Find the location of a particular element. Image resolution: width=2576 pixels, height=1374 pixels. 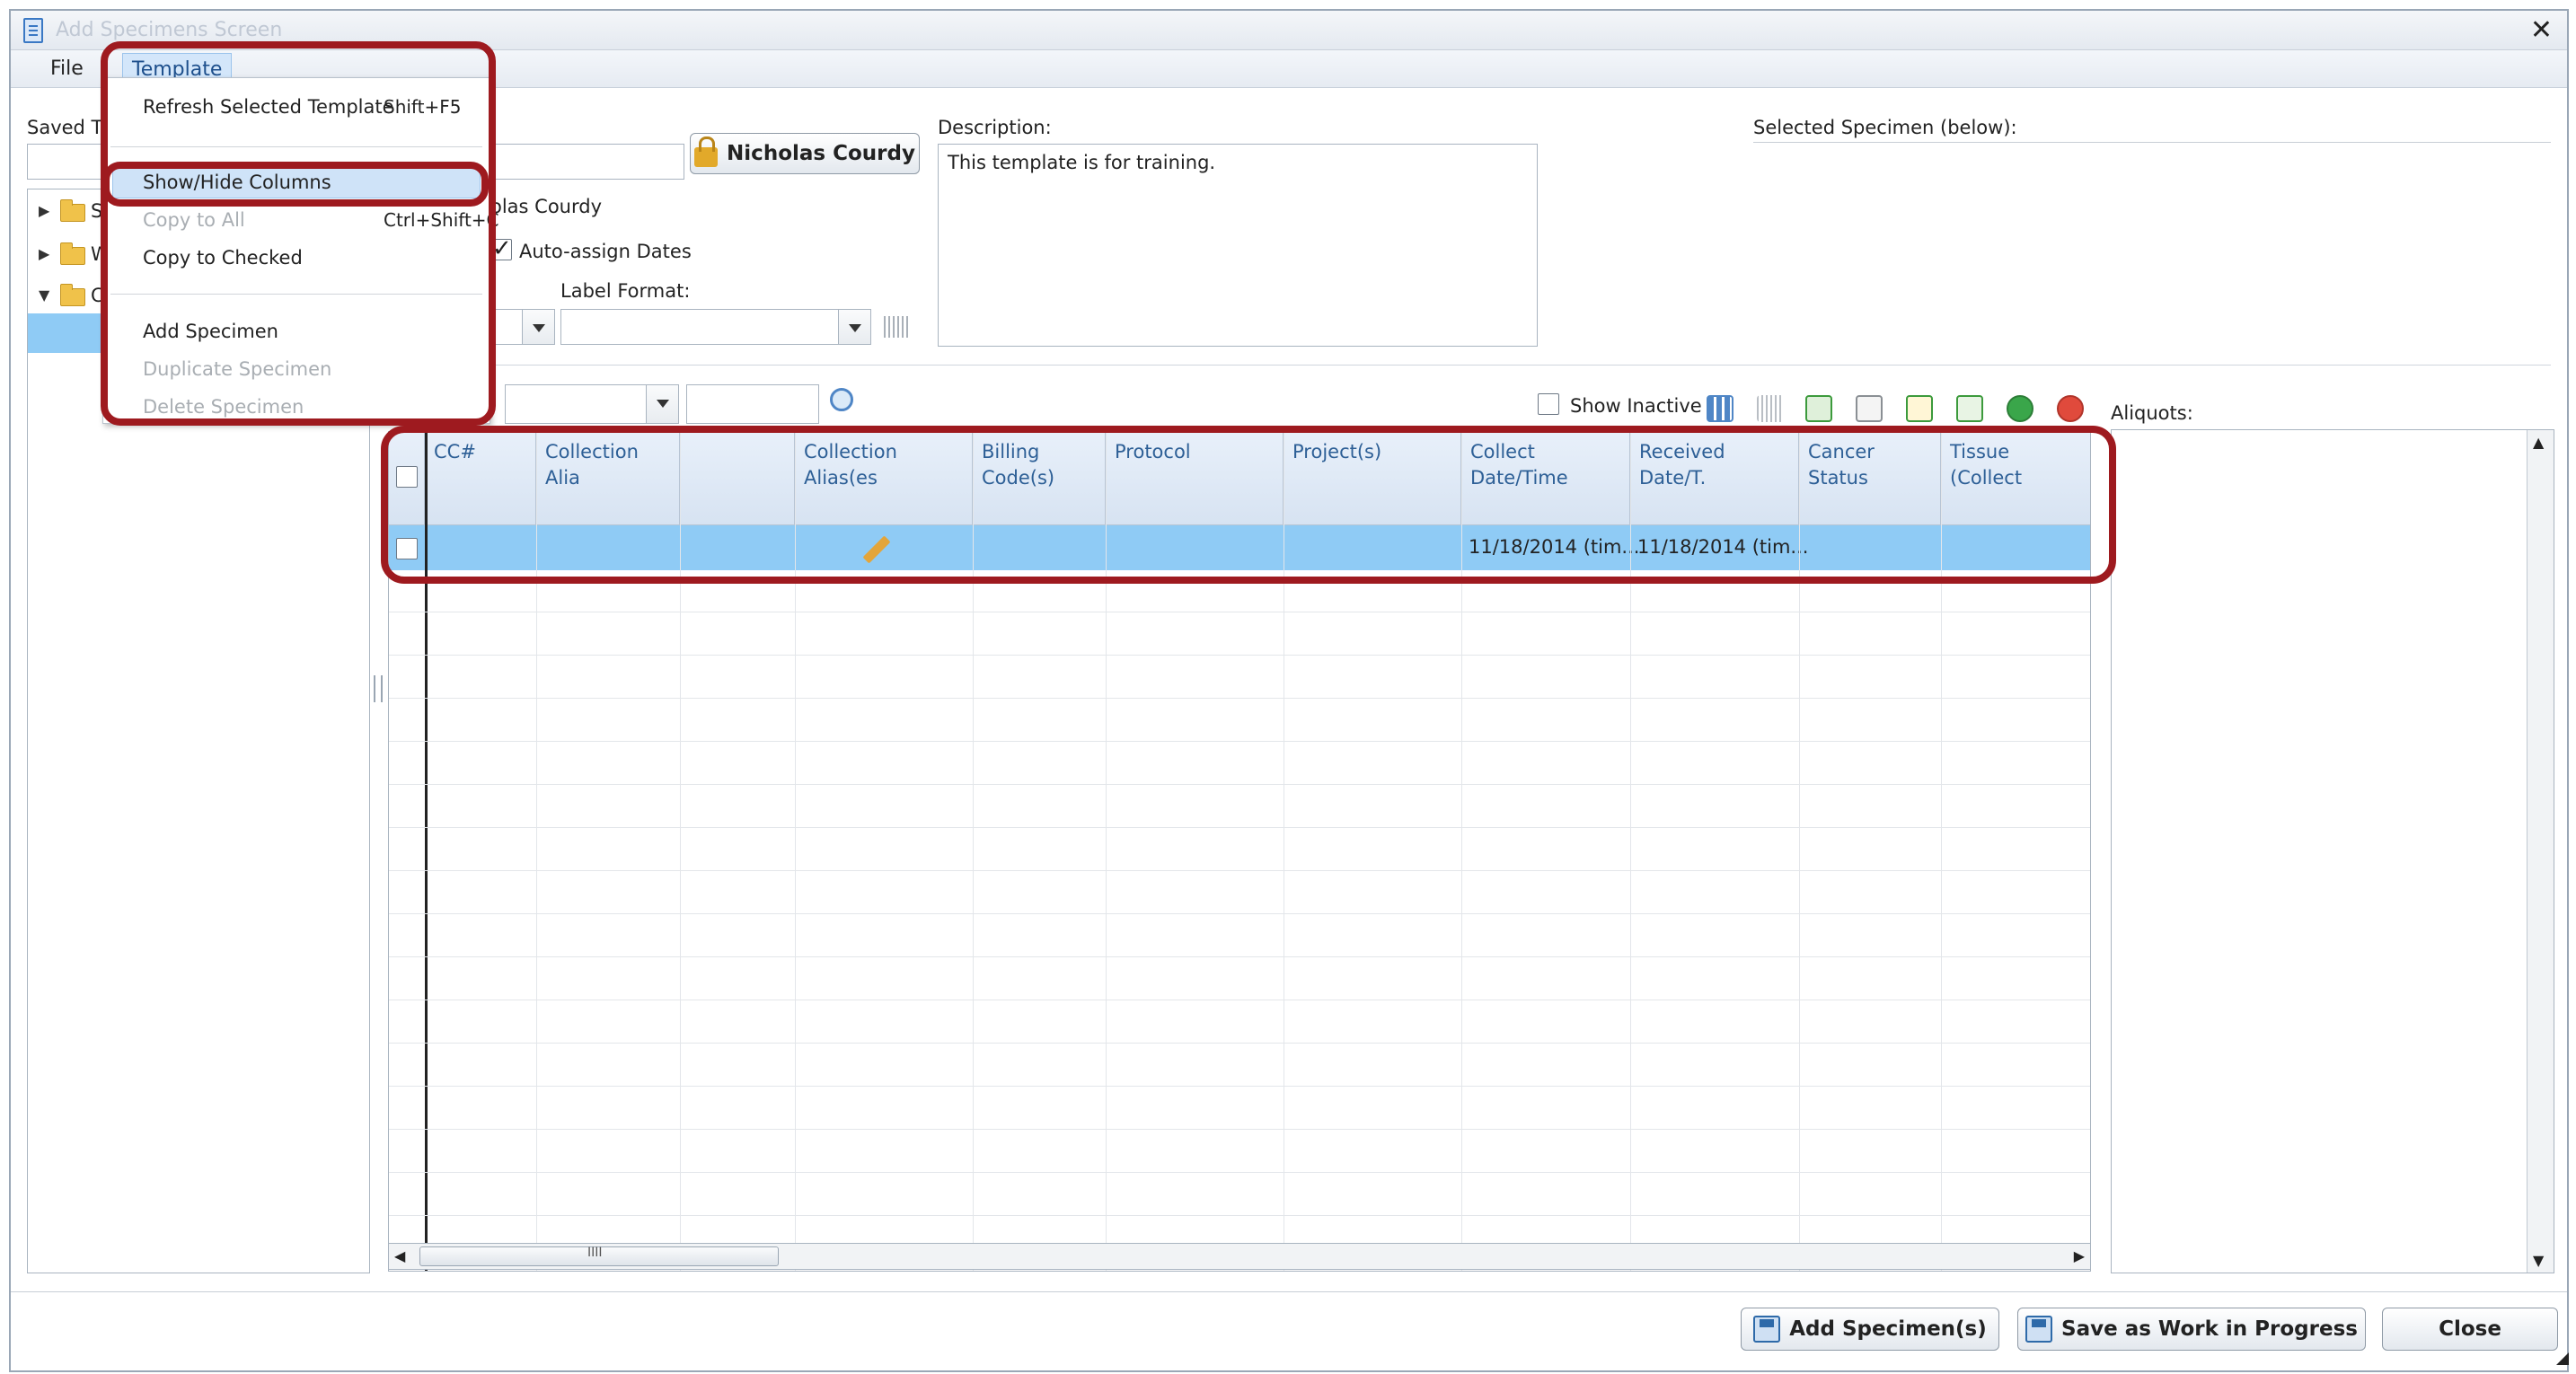

save-wip-button: Save as Work in Progress is located at coordinates (2191, 1329).